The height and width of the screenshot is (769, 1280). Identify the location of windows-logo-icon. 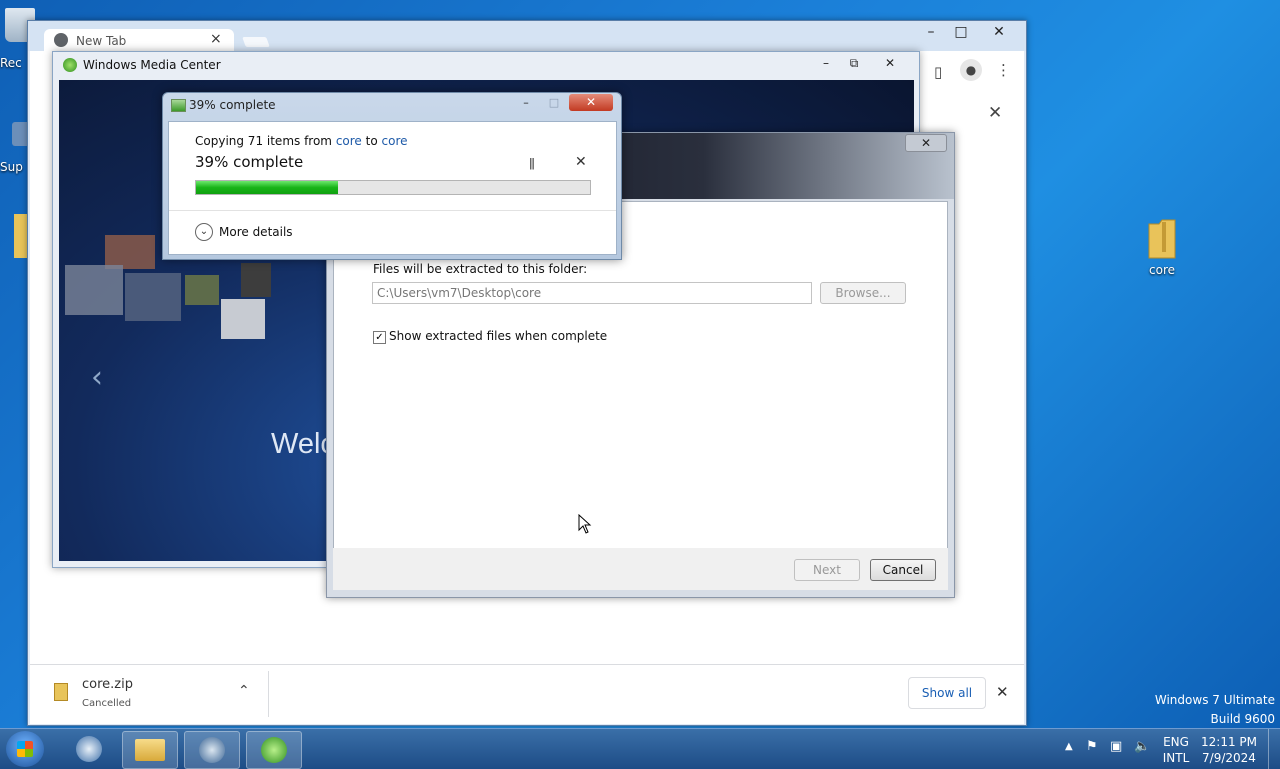
(25, 749).